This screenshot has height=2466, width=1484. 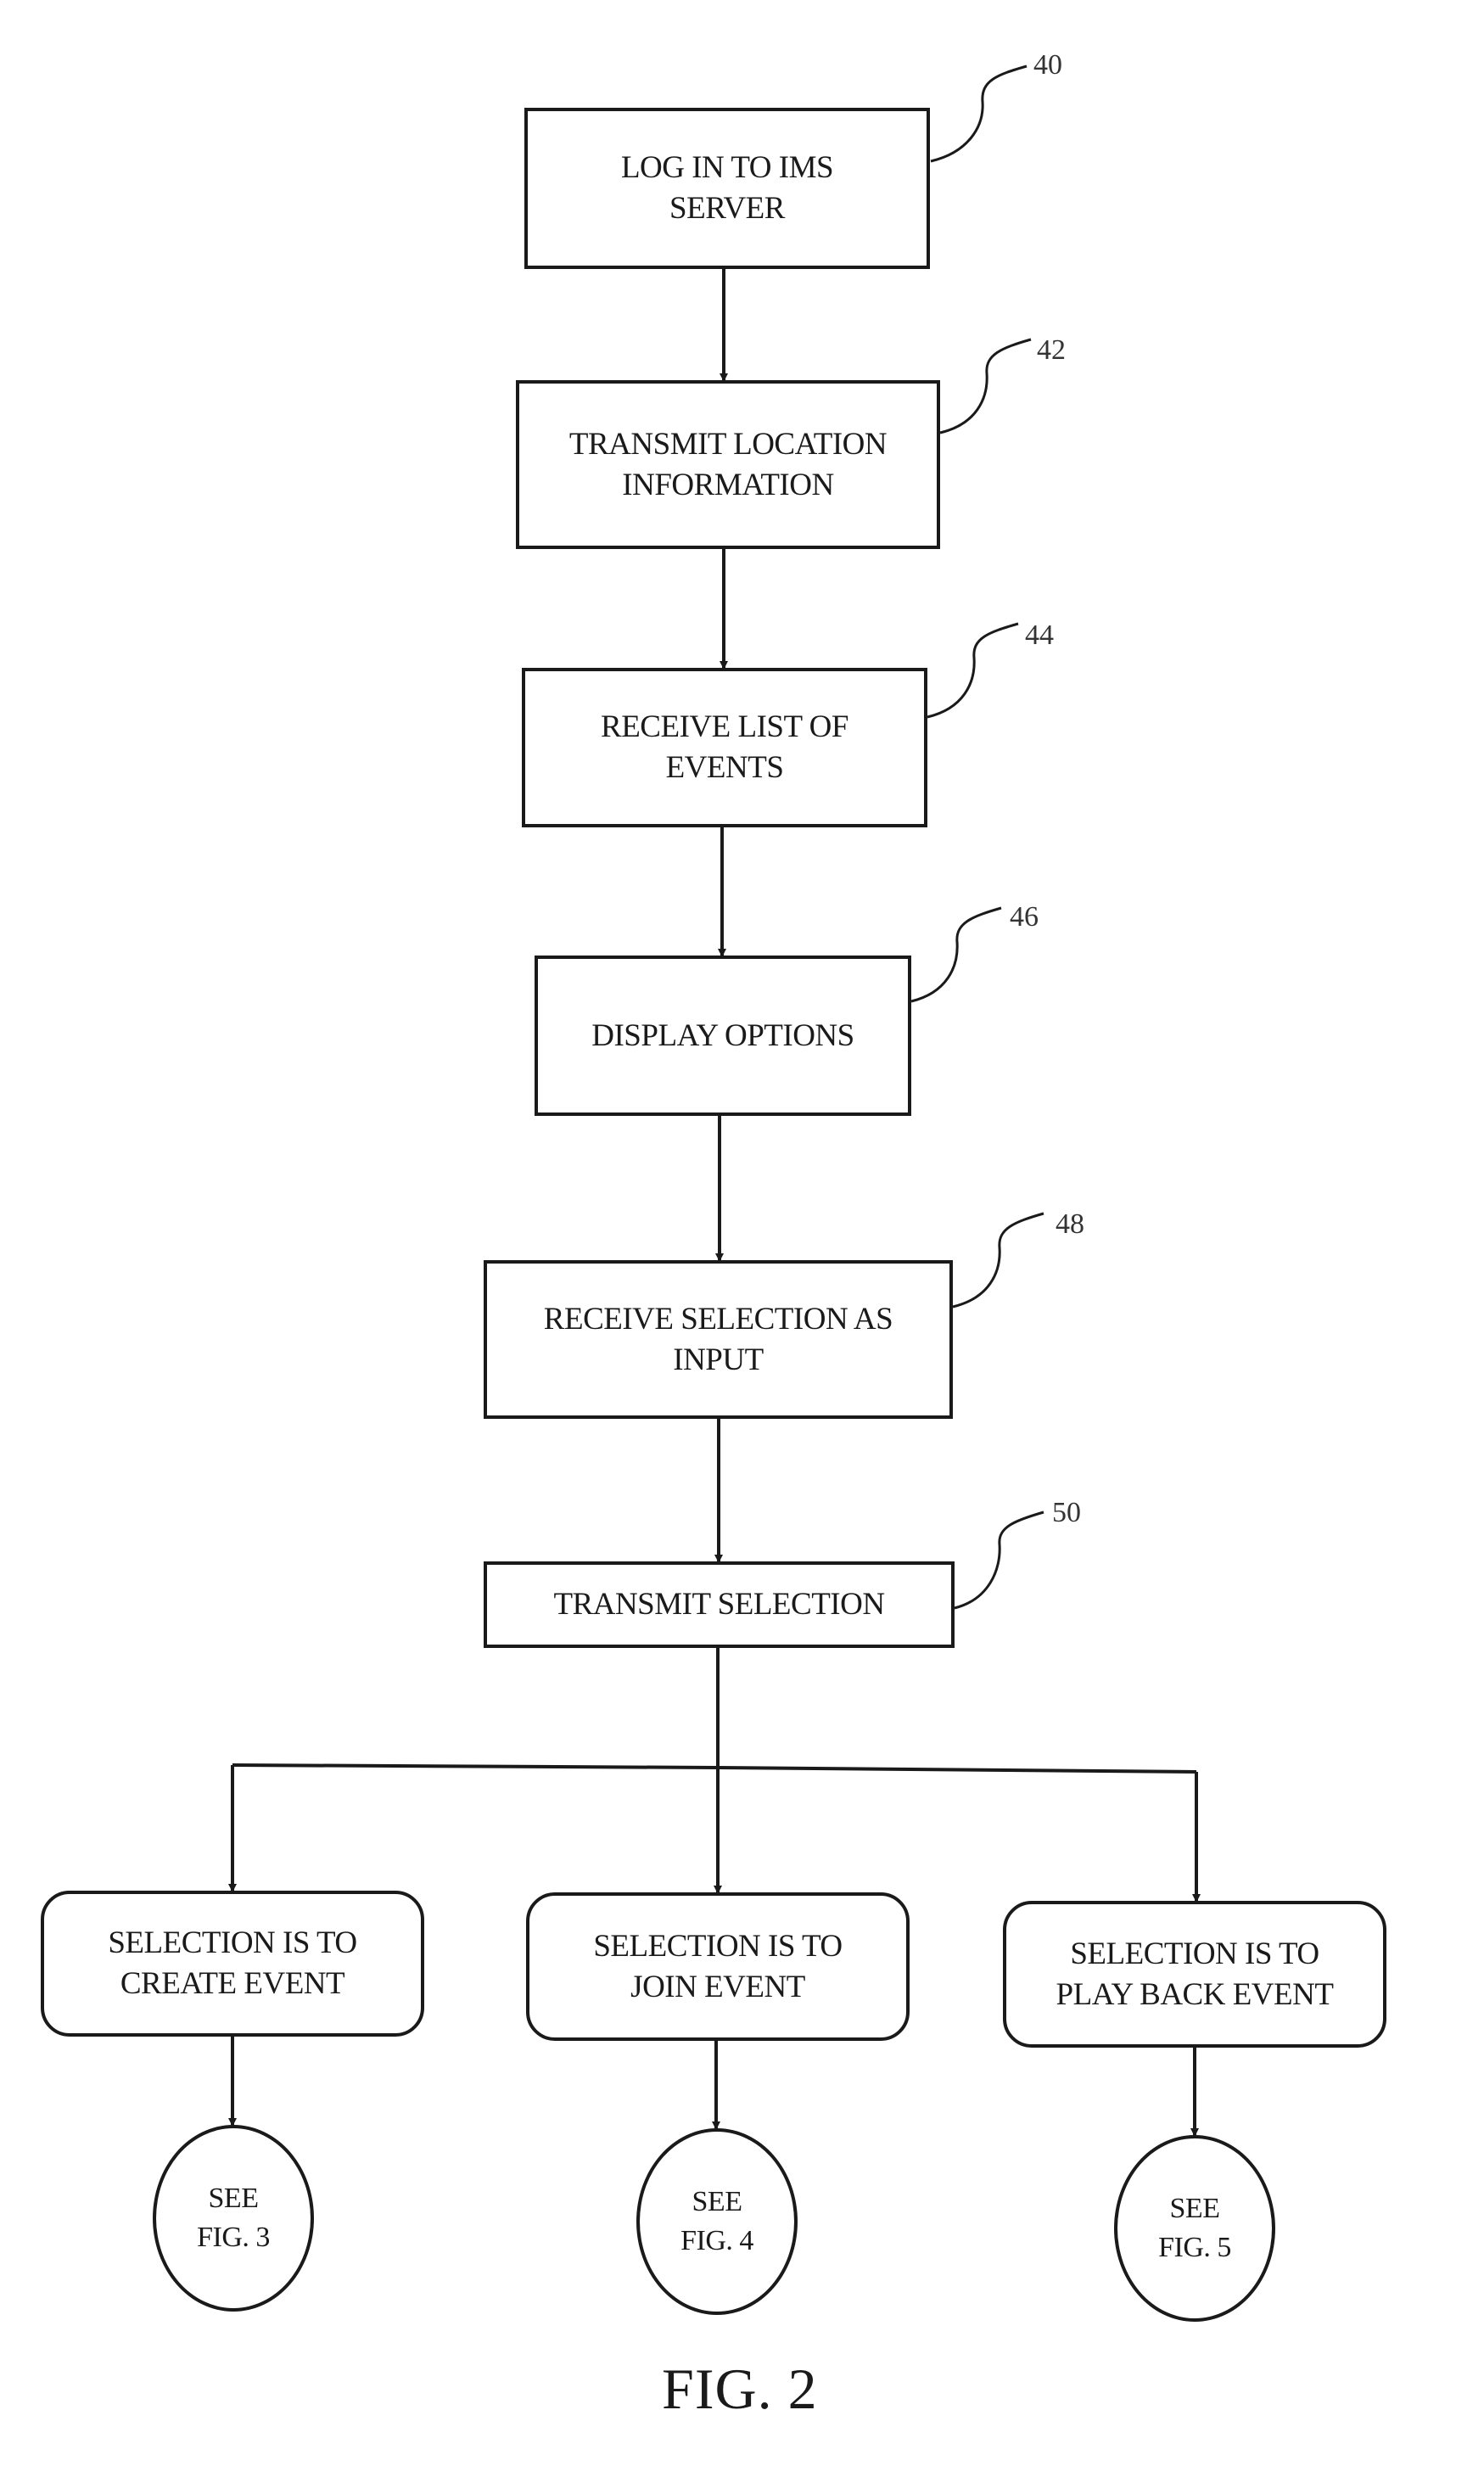 I want to click on connector-see-fig-5: SEE FIG. 5, so click(x=1195, y=2228).